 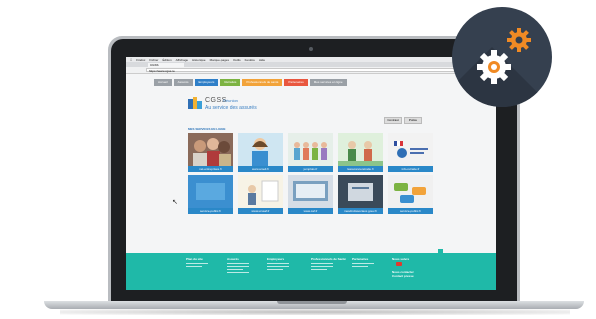 I want to click on gov-logo-illustration, so click(x=410, y=149).